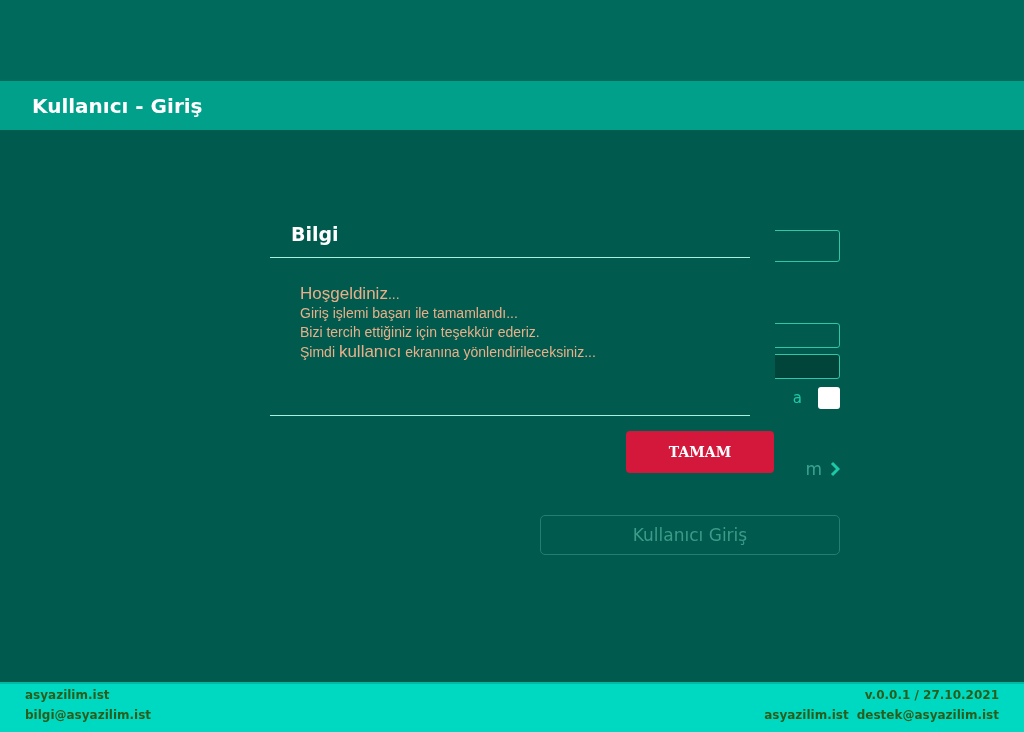  Describe the element at coordinates (835, 469) in the screenshot. I see `chevron-right-icon` at that location.